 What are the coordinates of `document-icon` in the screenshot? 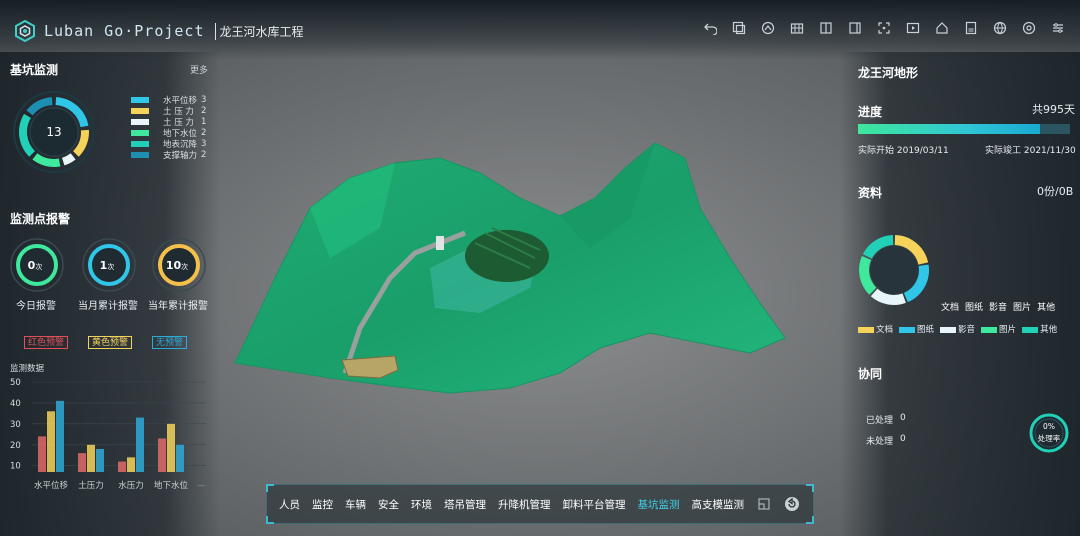 It's located at (971, 28).